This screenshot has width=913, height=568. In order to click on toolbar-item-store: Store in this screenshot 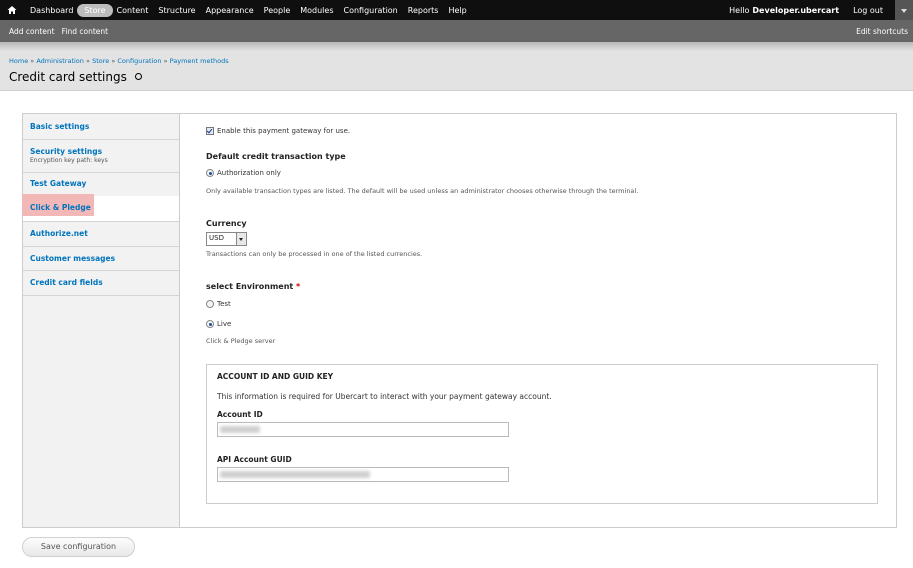, I will do `click(95, 10)`.